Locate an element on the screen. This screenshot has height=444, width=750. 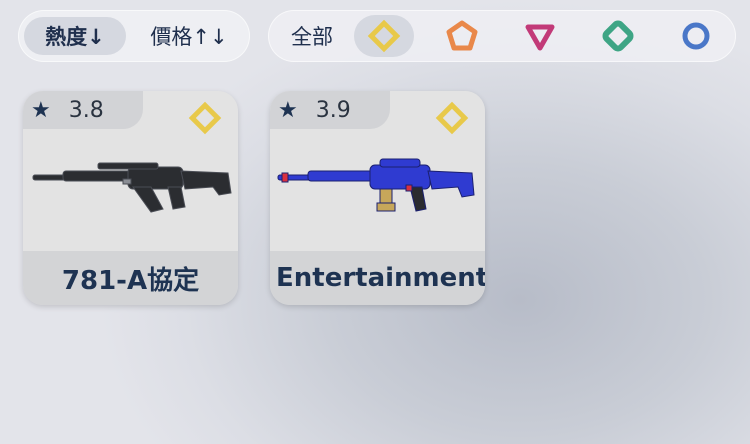
sort-price-button: 價格↑↓ is located at coordinates (189, 36).